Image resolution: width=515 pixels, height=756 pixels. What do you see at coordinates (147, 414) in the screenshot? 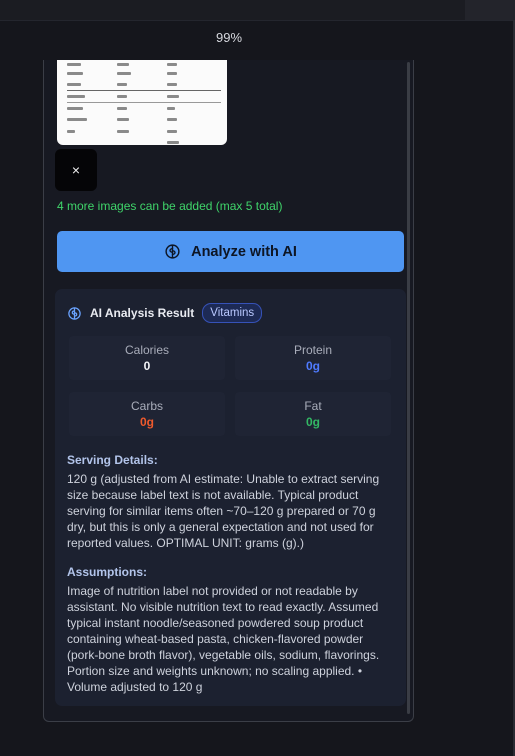
I see `stat-carbs: Carbs 0g` at bounding box center [147, 414].